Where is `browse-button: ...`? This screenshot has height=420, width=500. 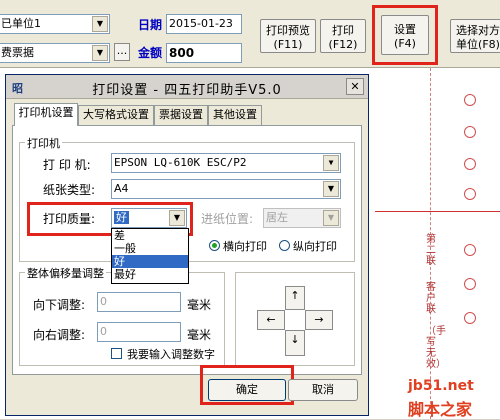 browse-button: ... is located at coordinates (122, 52).